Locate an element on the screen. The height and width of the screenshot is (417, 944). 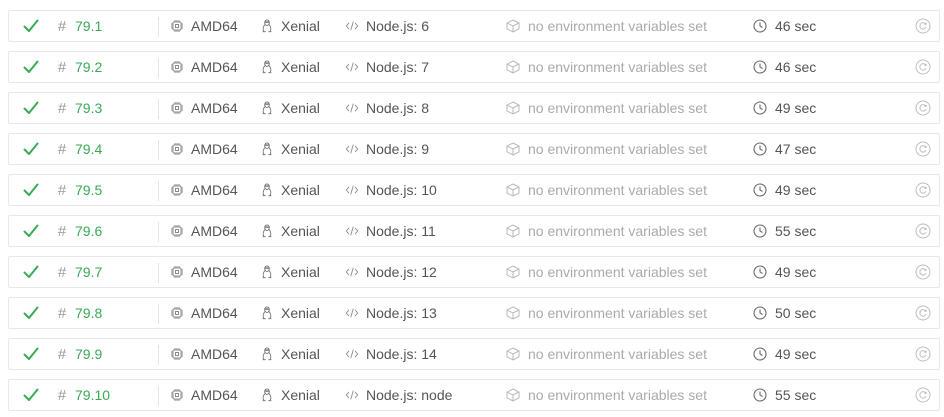
job-number: 79.4 is located at coordinates (88, 149).